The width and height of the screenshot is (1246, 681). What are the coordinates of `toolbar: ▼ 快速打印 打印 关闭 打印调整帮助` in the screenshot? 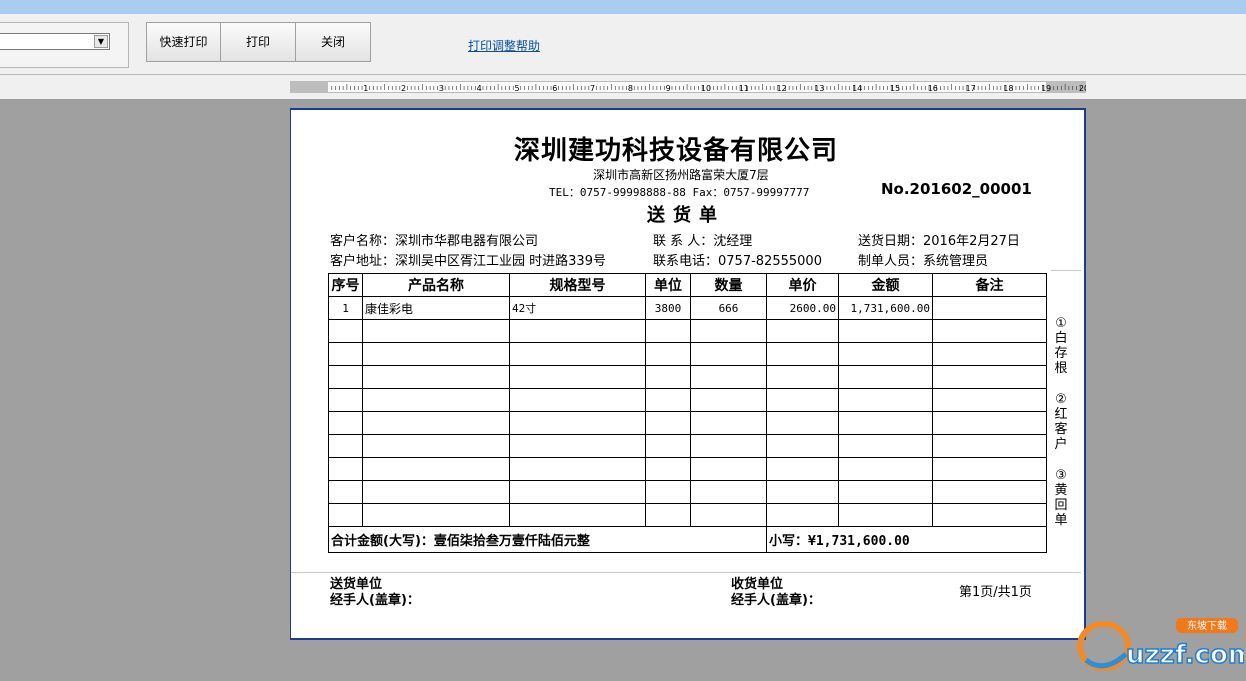 It's located at (623, 44).